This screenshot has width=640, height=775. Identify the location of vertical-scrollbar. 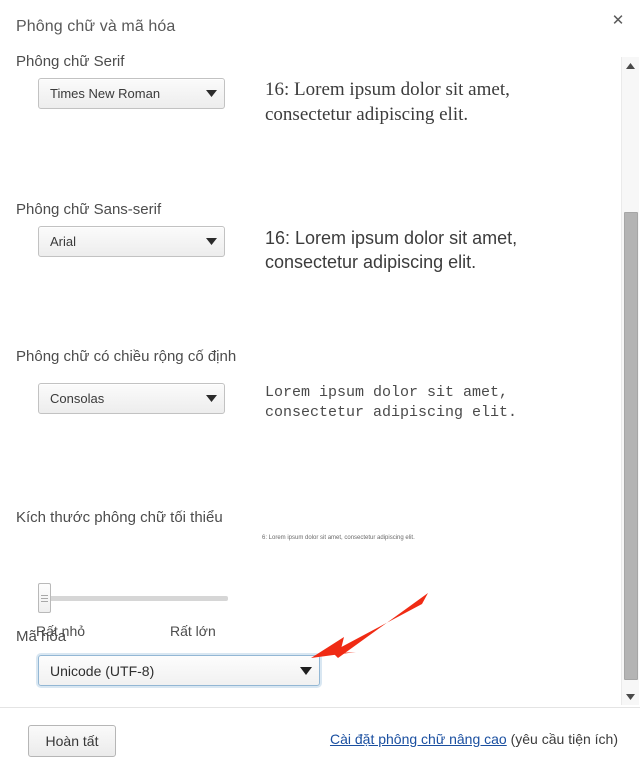
(630, 381).